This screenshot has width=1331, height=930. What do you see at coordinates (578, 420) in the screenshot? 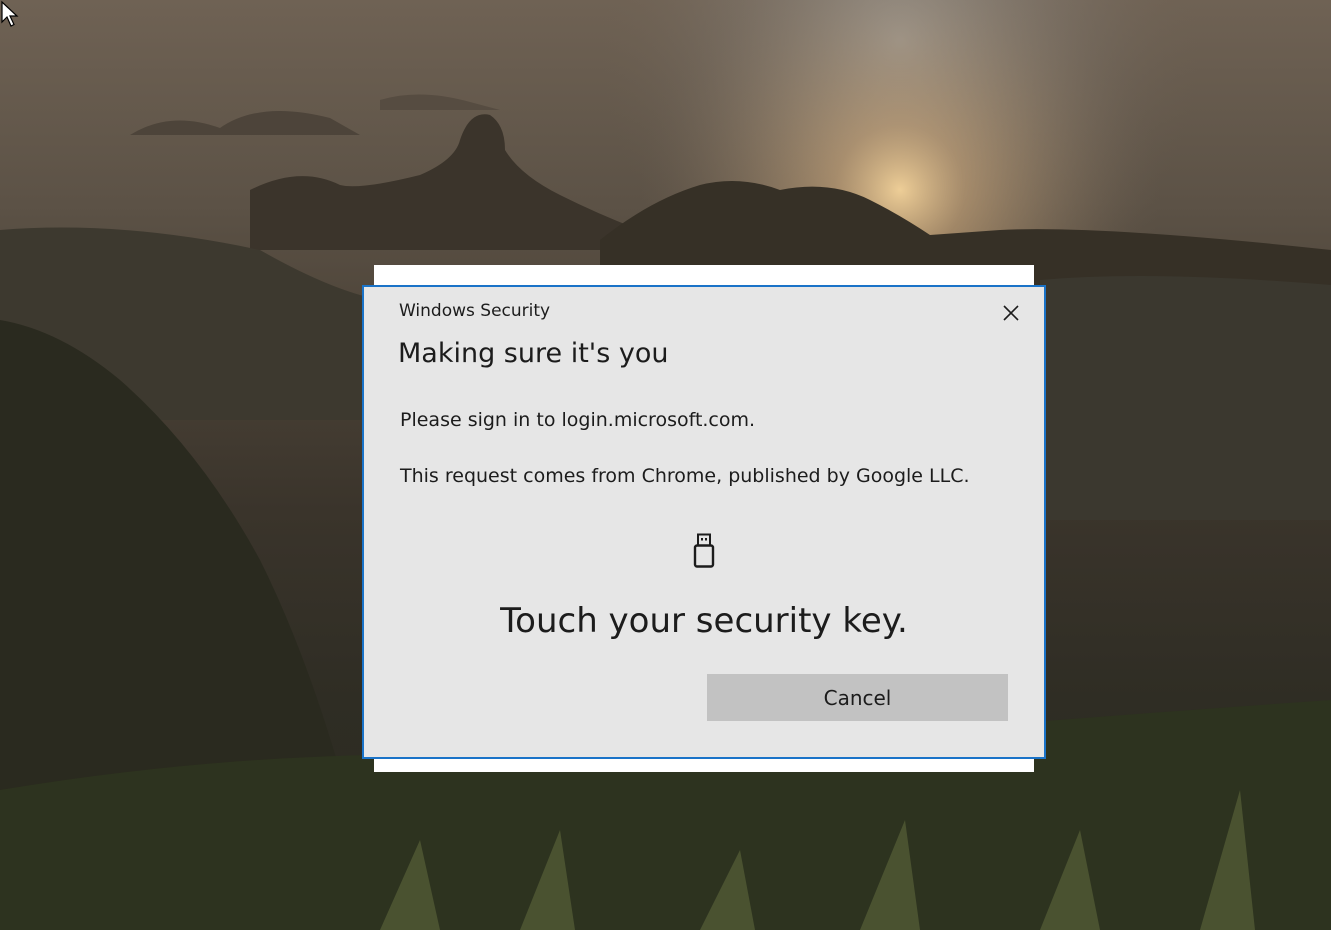
I see `signin-message: Please sign in to login.microsoft.com.` at bounding box center [578, 420].